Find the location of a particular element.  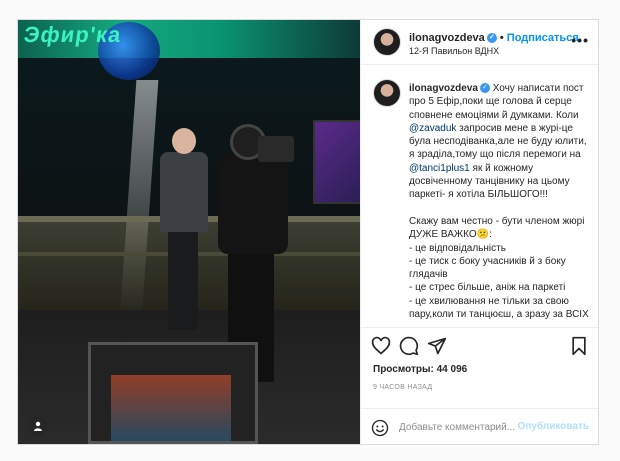

presenter-figure is located at coordinates (184, 233).